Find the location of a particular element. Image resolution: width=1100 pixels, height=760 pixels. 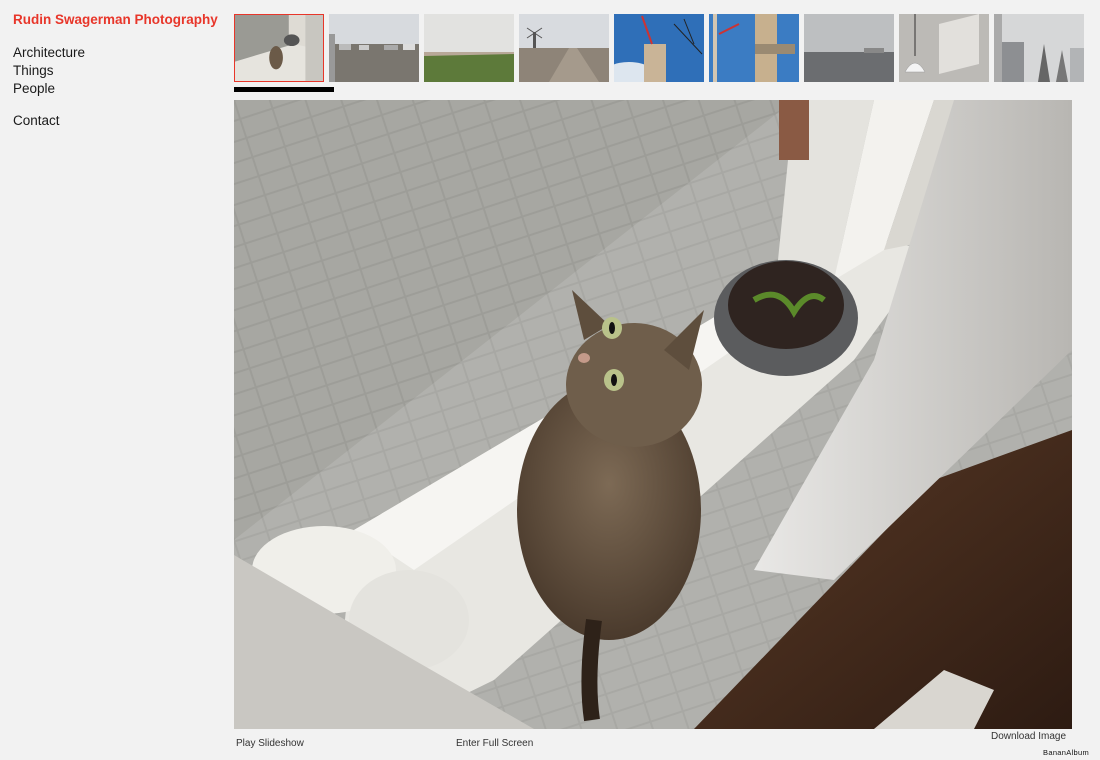

thumbnail-pendant-lamp-image is located at coordinates (944, 48).